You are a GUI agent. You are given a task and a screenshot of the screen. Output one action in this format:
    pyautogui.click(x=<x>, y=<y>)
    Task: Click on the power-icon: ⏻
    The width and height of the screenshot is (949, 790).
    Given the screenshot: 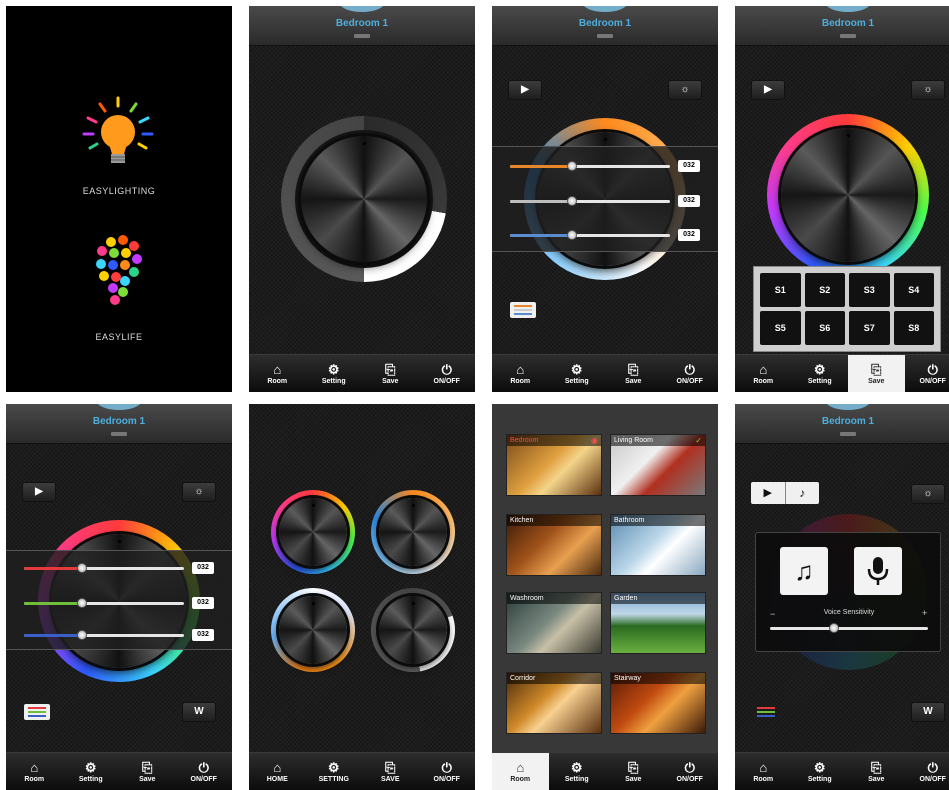 What is the action you would take?
    pyautogui.click(x=689, y=767)
    